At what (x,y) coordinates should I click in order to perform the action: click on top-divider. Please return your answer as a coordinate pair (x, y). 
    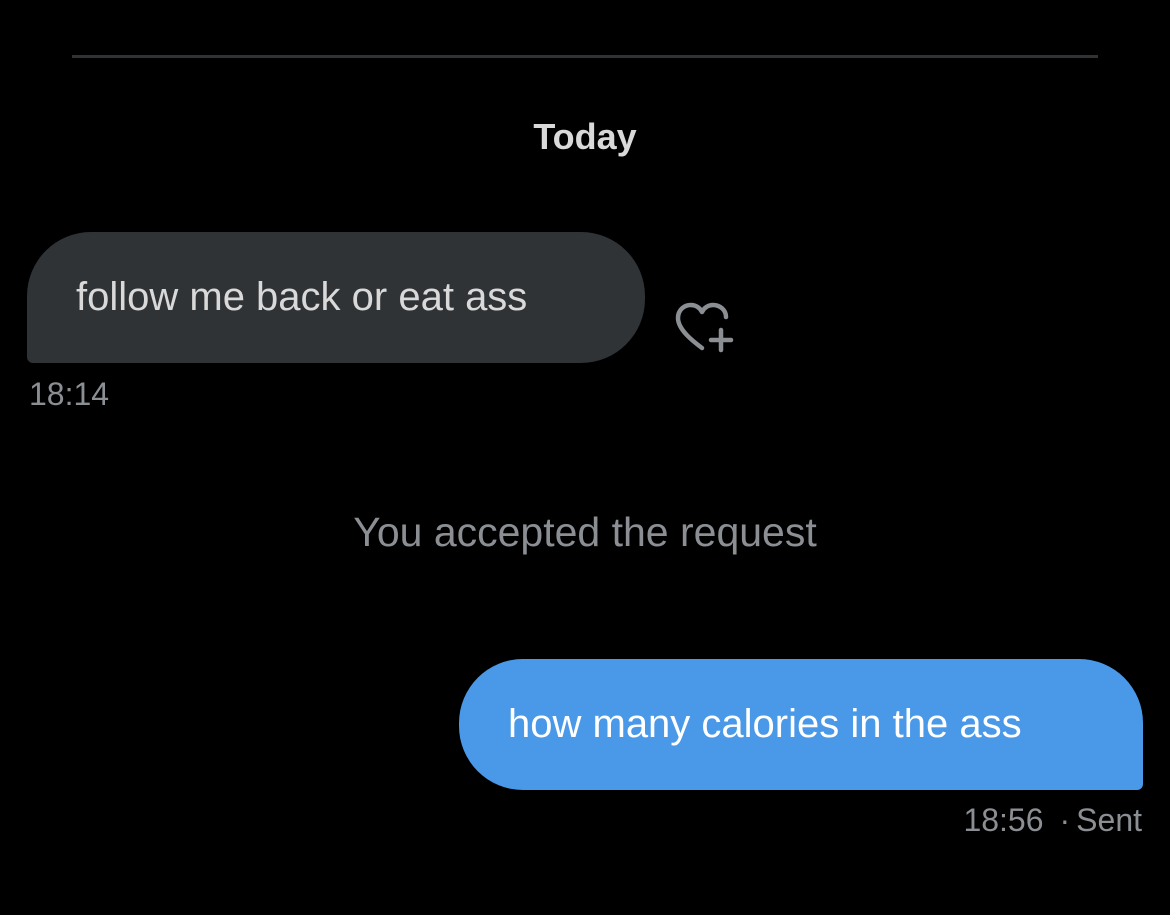
    Looking at the image, I should click on (585, 56).